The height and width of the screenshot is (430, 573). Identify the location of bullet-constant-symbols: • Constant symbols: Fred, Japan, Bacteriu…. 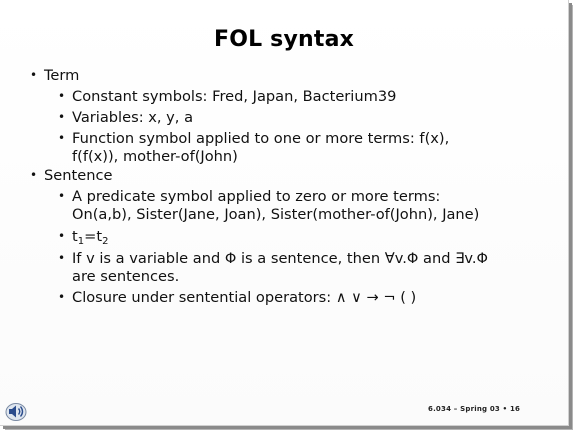
(227, 96).